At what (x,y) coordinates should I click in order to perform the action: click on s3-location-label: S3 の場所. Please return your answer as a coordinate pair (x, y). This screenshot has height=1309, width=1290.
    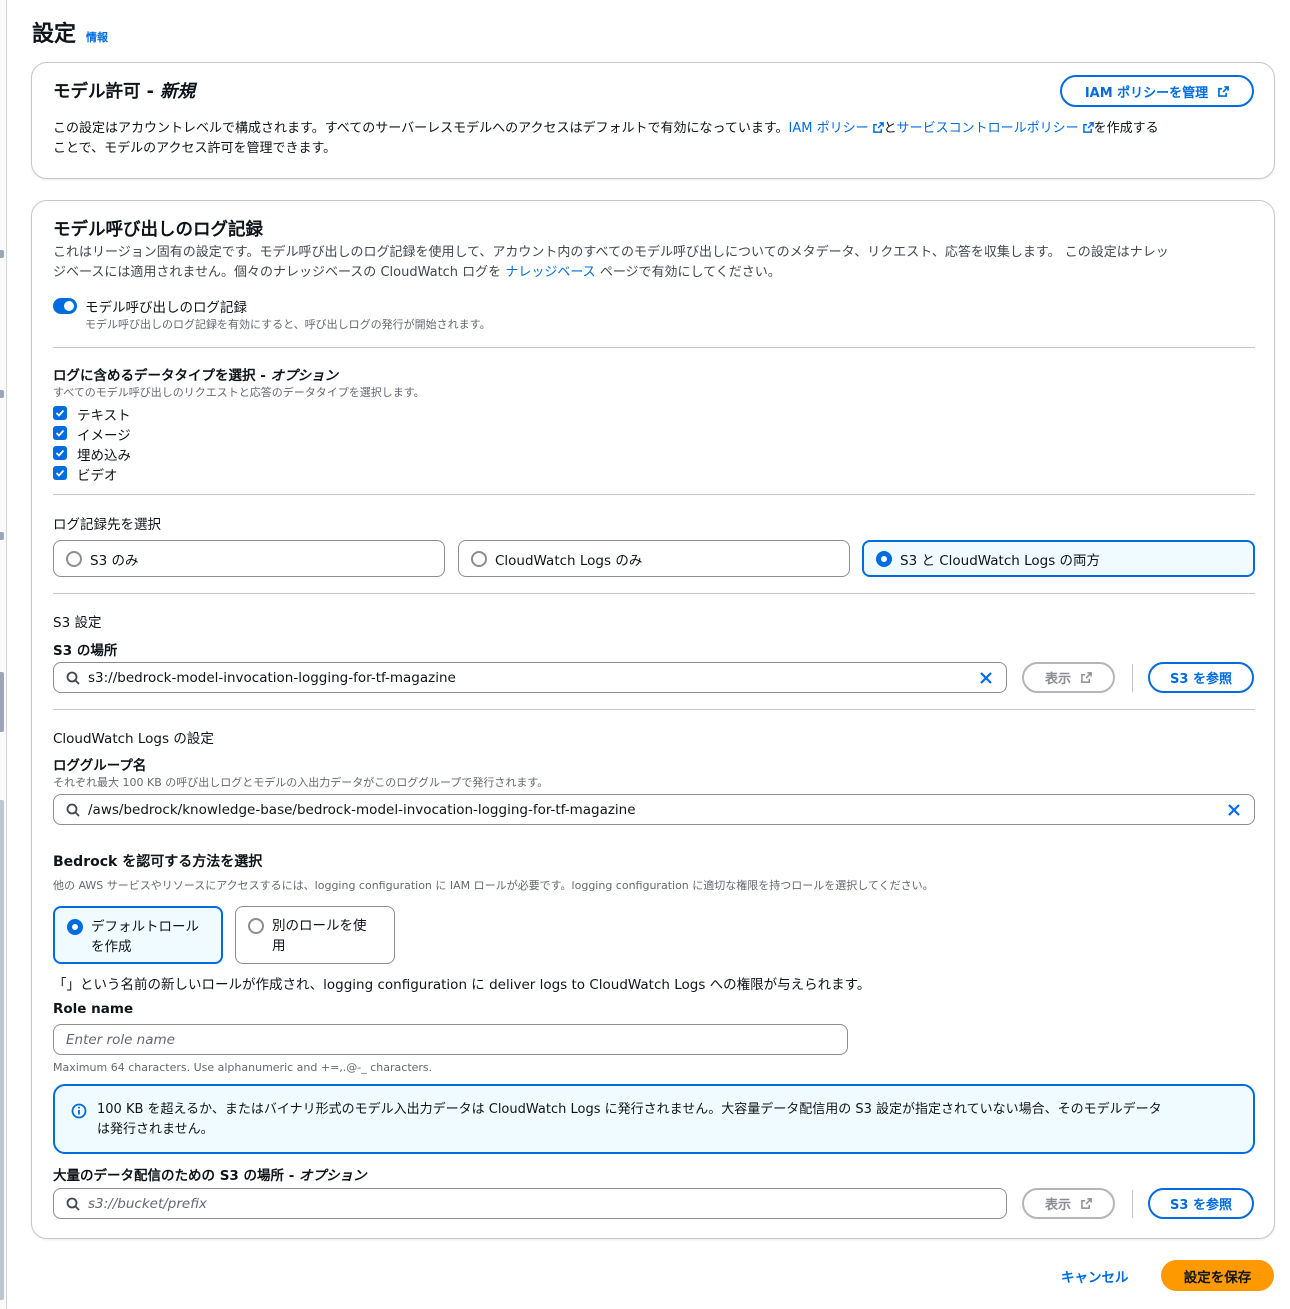
    Looking at the image, I should click on (85, 651).